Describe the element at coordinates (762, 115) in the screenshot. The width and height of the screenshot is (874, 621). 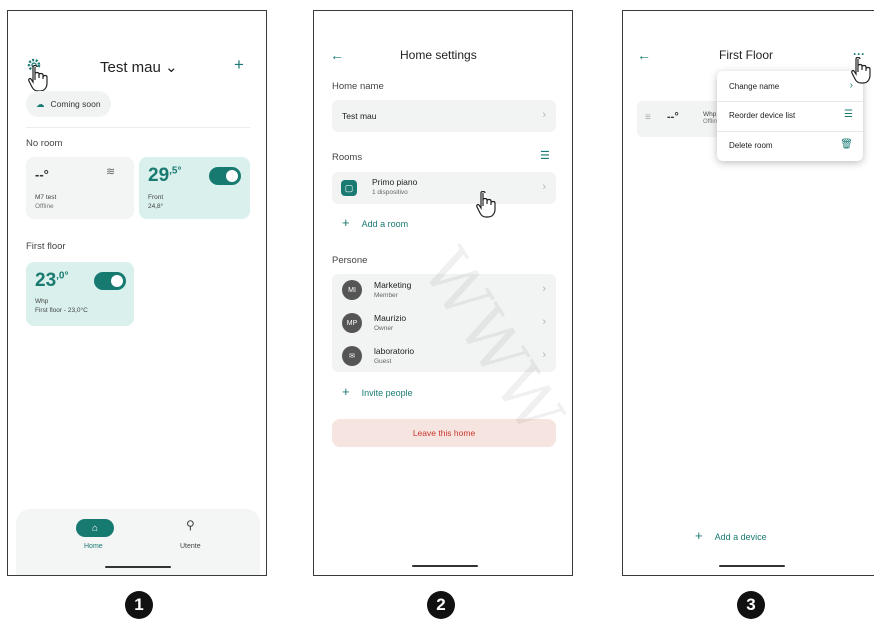
I see `menu-reorder-device-list: Reorder device list` at that location.